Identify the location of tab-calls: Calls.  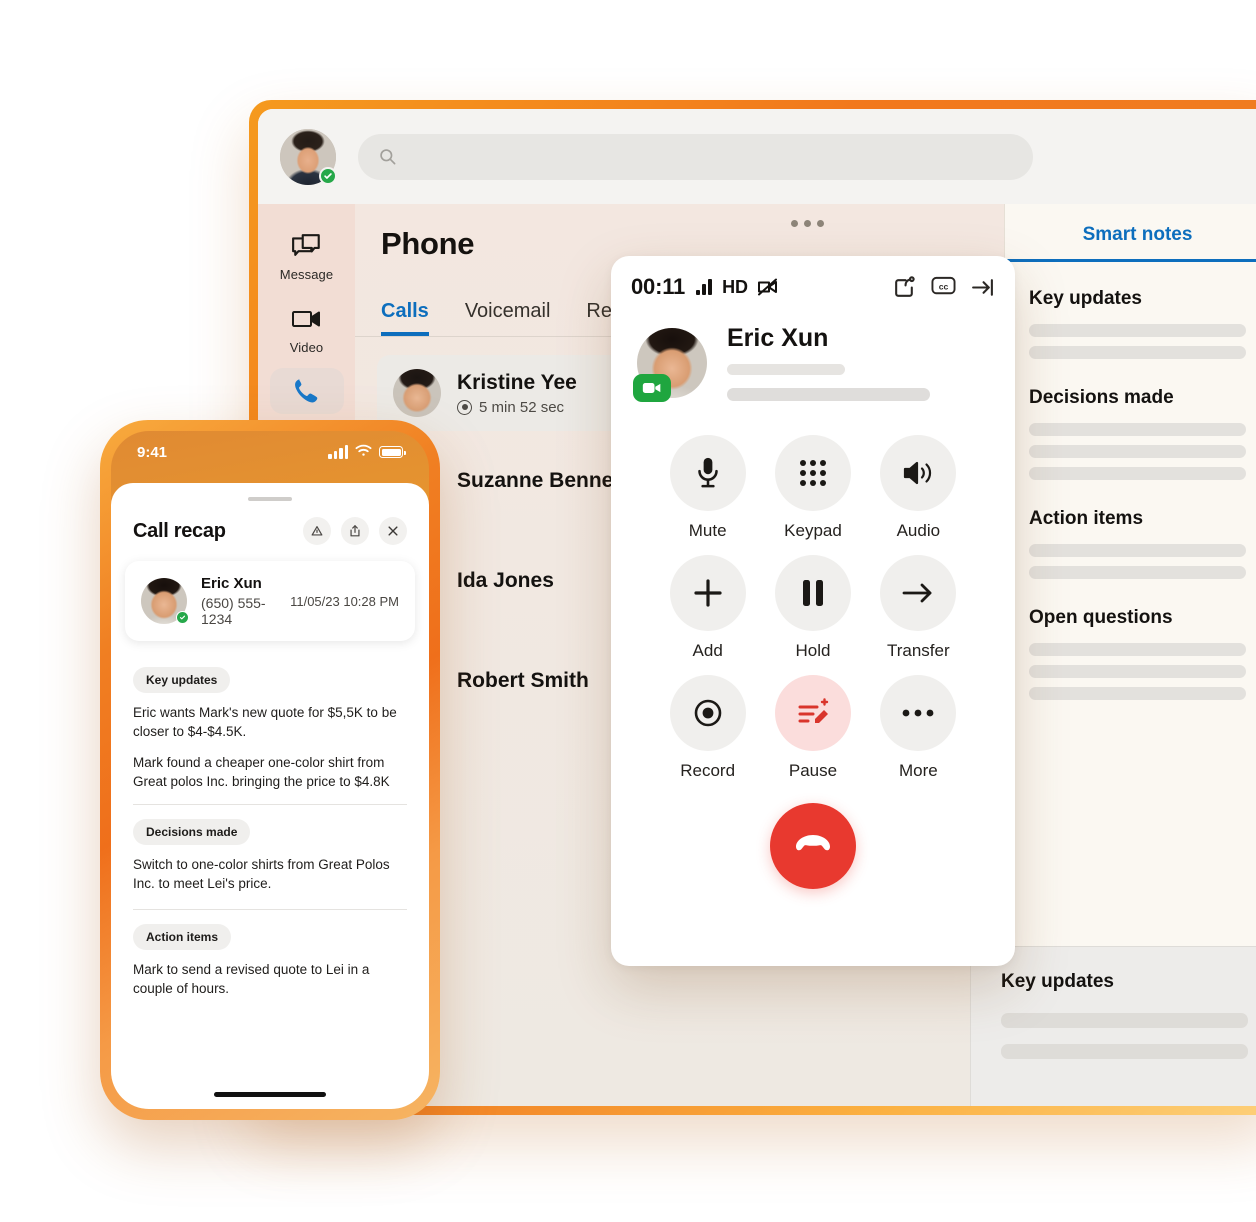
(405, 318).